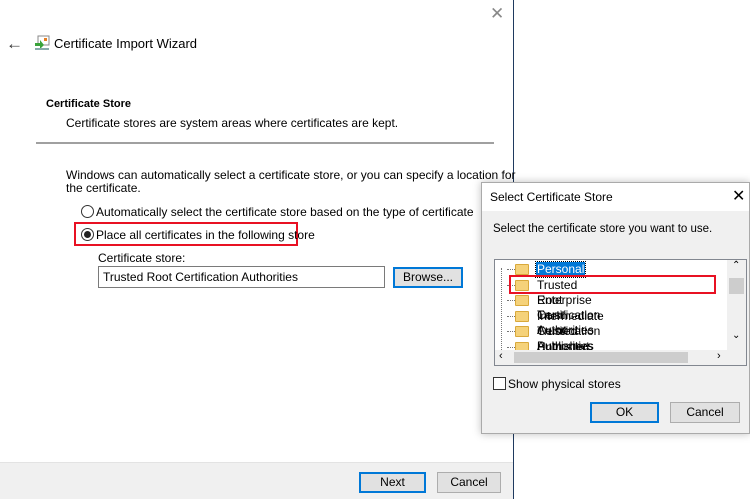 The image size is (750, 499). What do you see at coordinates (88, 104) in the screenshot?
I see `section-title: Certificate Store` at bounding box center [88, 104].